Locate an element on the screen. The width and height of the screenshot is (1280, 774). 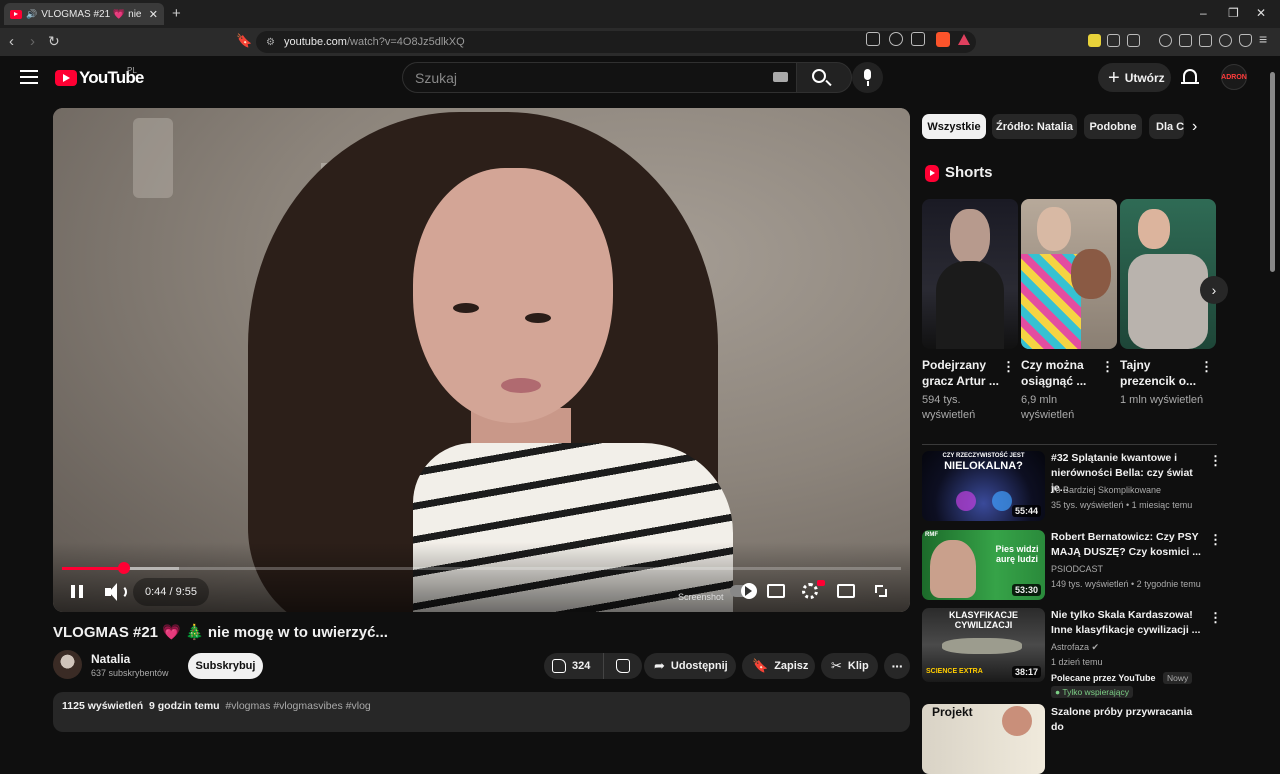
clip-button: ✂ Klip is located at coordinates (849, 666).